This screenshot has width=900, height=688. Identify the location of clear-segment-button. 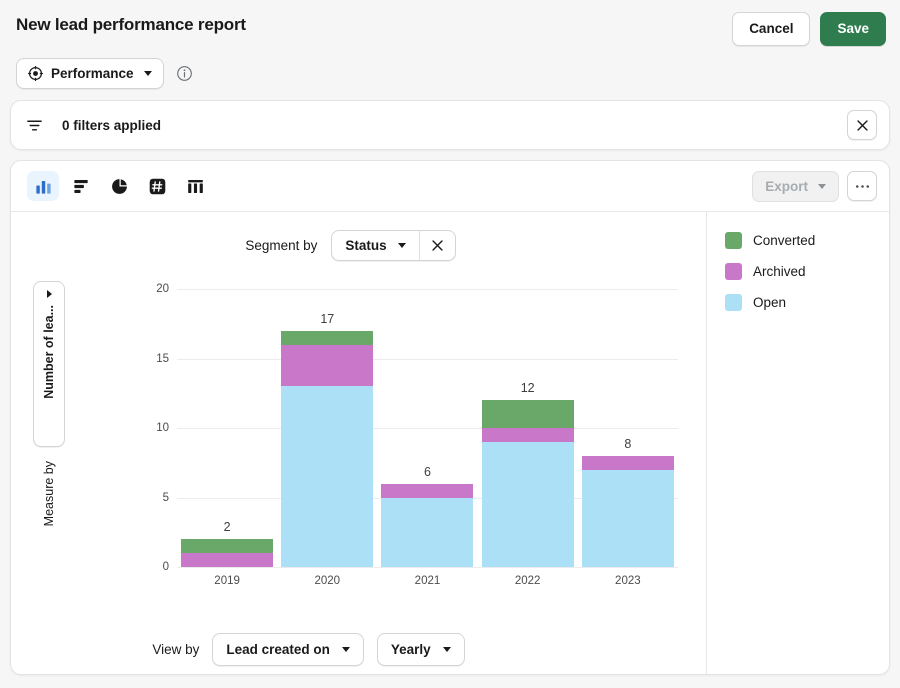
(436, 245).